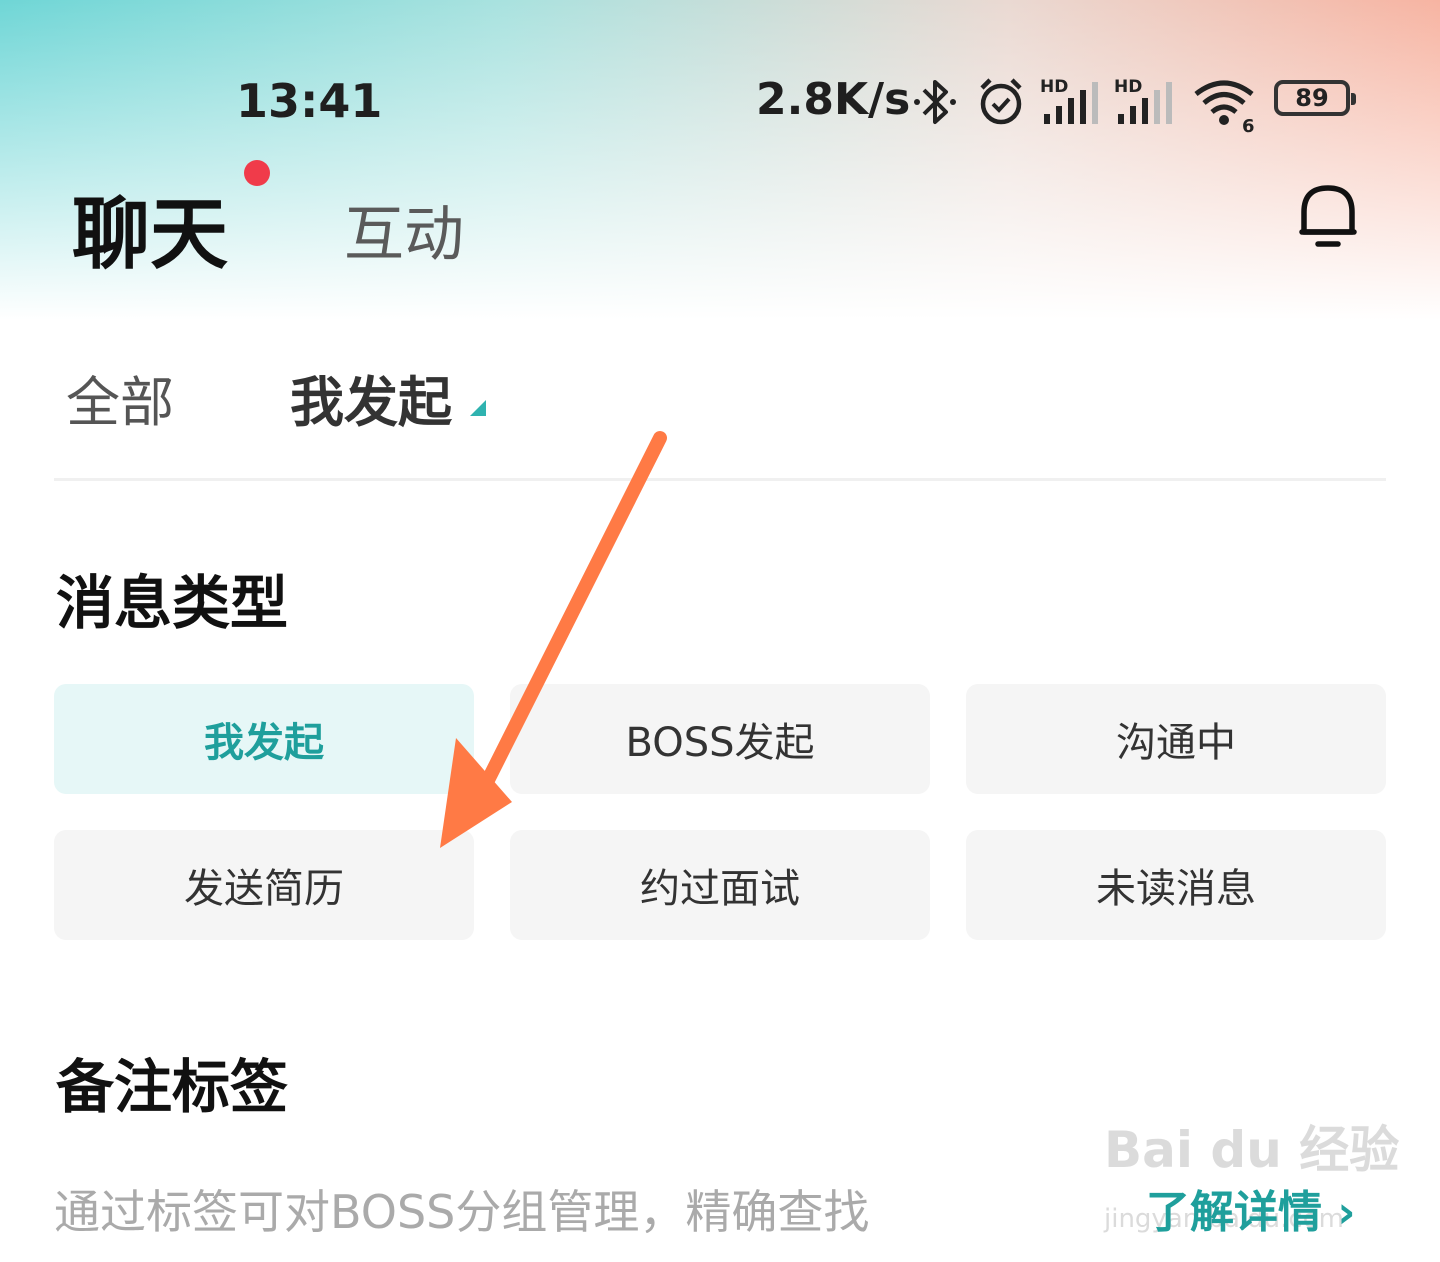 This screenshot has width=1440, height=1262. Describe the element at coordinates (462, 1212) in the screenshot. I see `note-tags-hint: 通过标签可对BOSS分组管理，精确查找` at that location.